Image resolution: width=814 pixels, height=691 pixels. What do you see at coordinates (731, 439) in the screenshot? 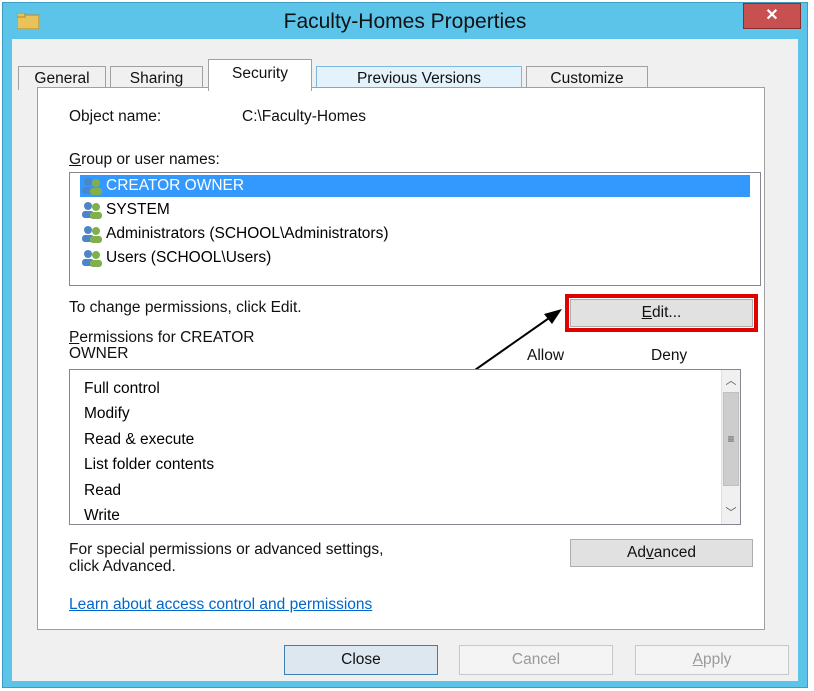
I see `scroll-thumb: ≡` at bounding box center [731, 439].